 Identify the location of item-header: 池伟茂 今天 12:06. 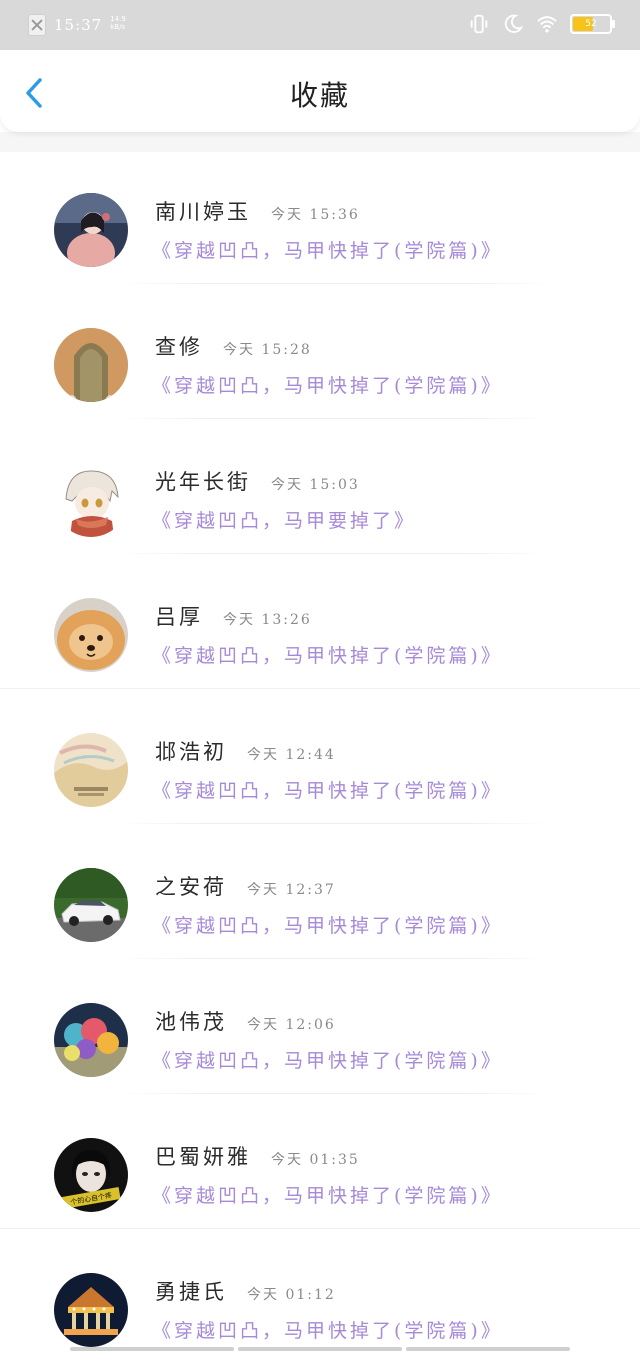
(245, 1021).